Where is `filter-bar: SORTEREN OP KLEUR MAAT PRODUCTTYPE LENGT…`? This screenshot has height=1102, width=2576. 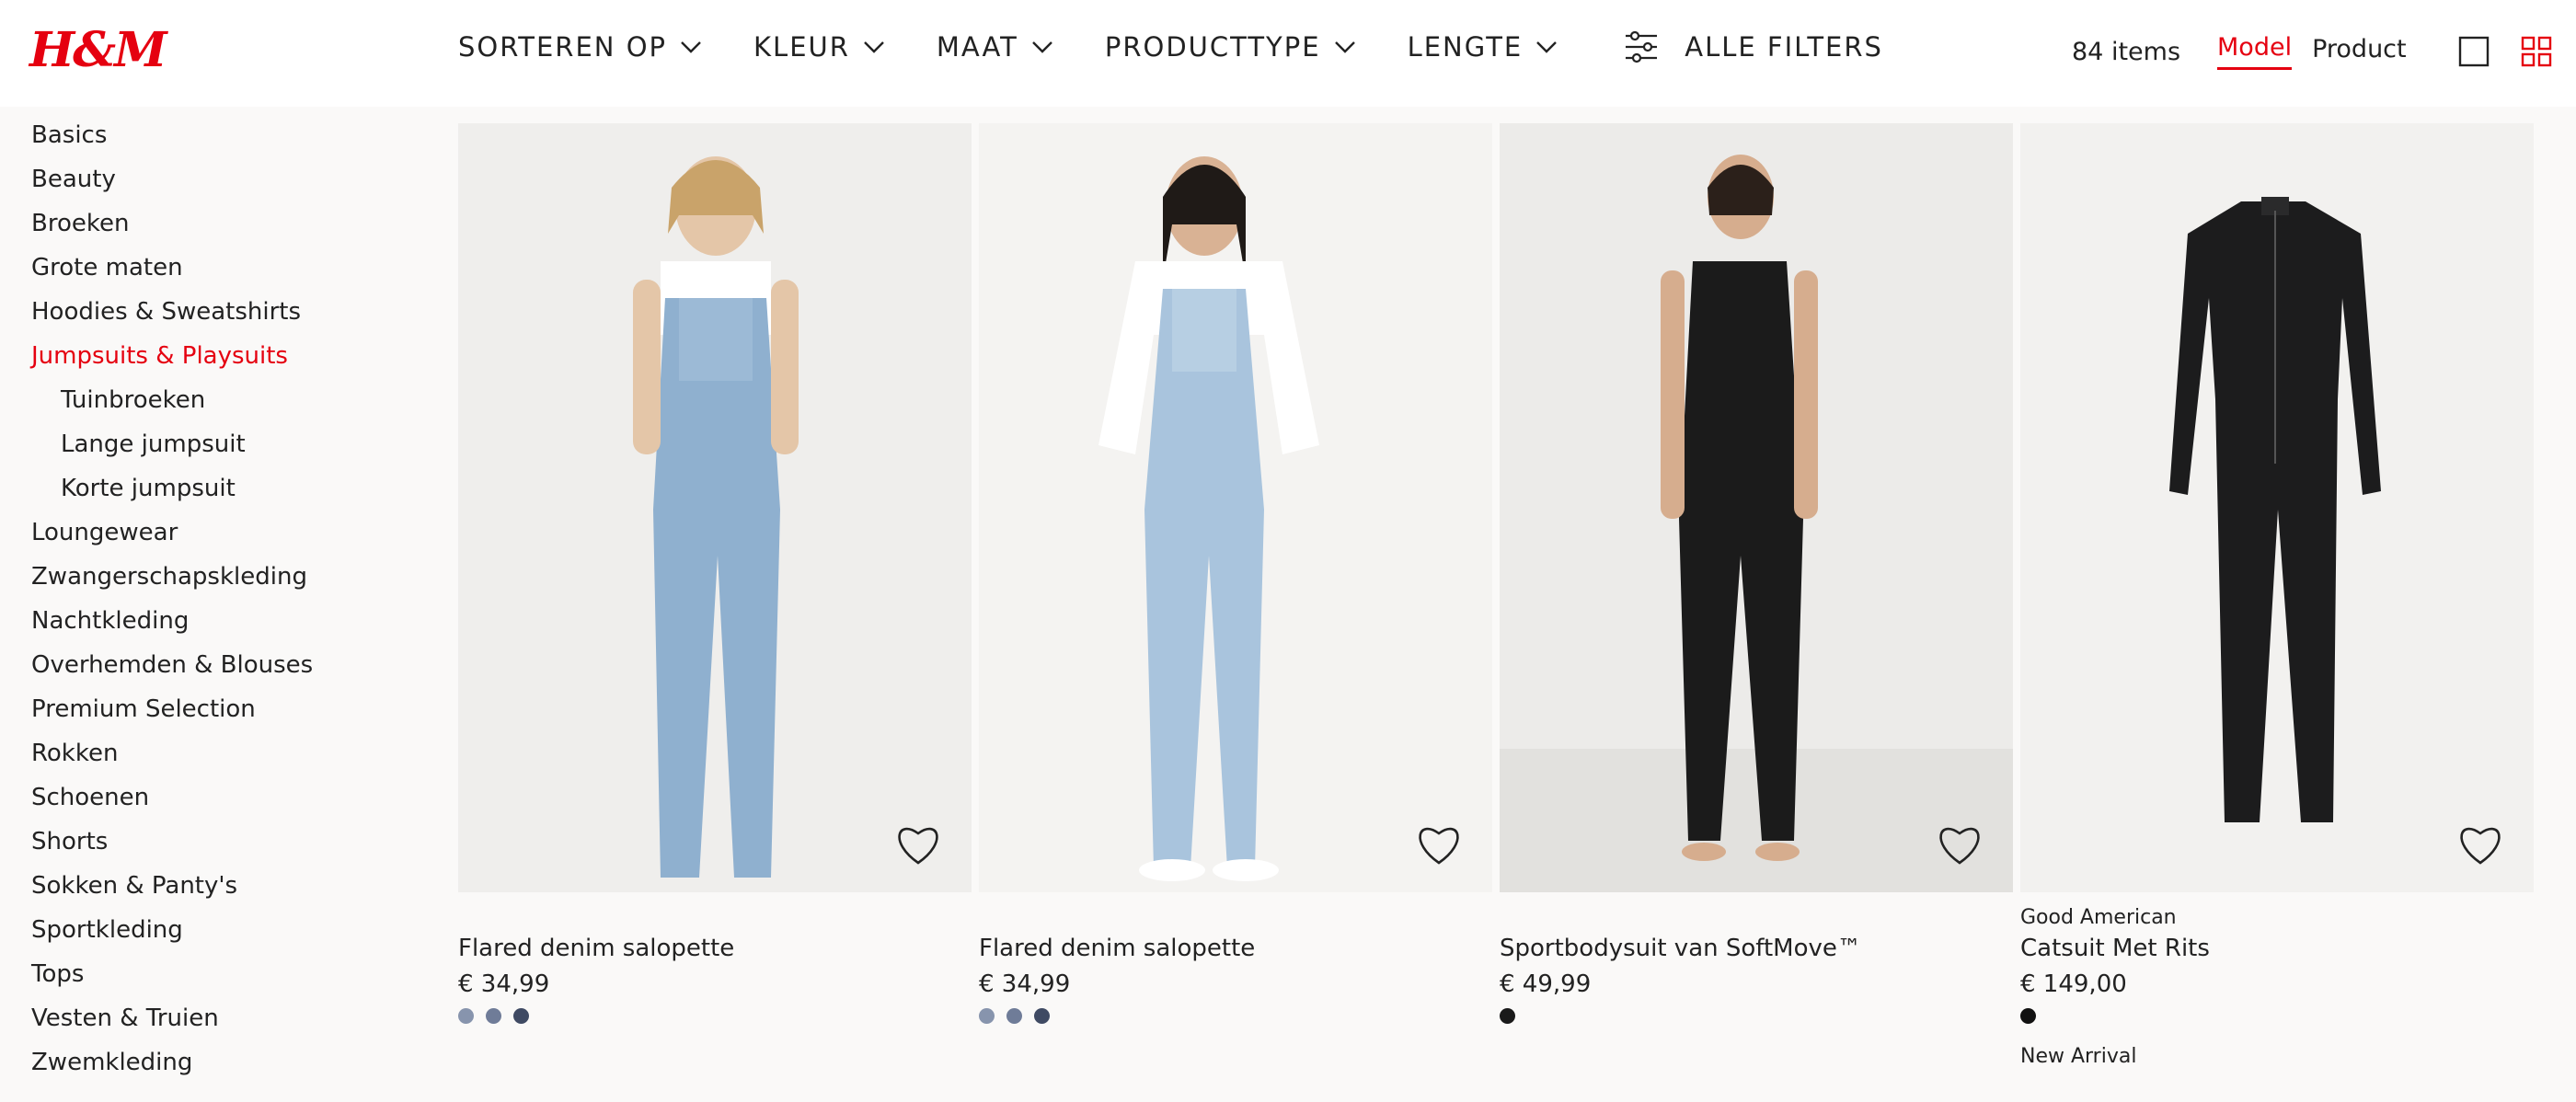
filter-bar: SORTEREN OP KLEUR MAAT PRODUCTTYPE LENGT… is located at coordinates (1170, 46).